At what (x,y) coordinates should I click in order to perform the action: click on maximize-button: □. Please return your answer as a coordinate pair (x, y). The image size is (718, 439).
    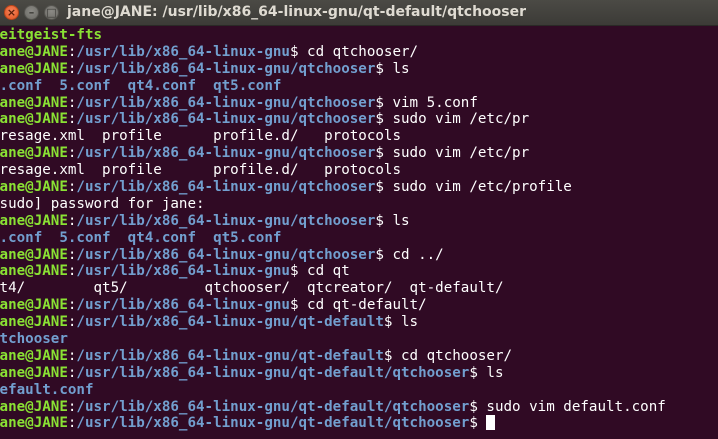
    Looking at the image, I should click on (51, 12).